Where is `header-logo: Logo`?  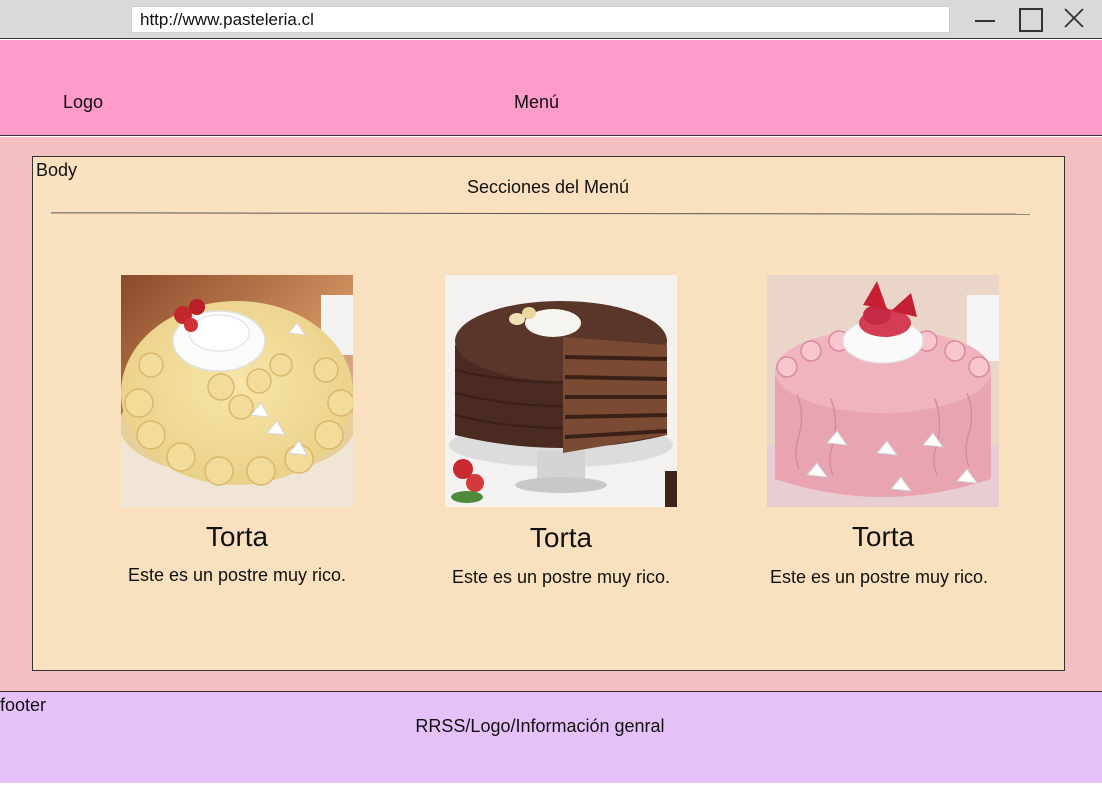
header-logo: Logo is located at coordinates (83, 102).